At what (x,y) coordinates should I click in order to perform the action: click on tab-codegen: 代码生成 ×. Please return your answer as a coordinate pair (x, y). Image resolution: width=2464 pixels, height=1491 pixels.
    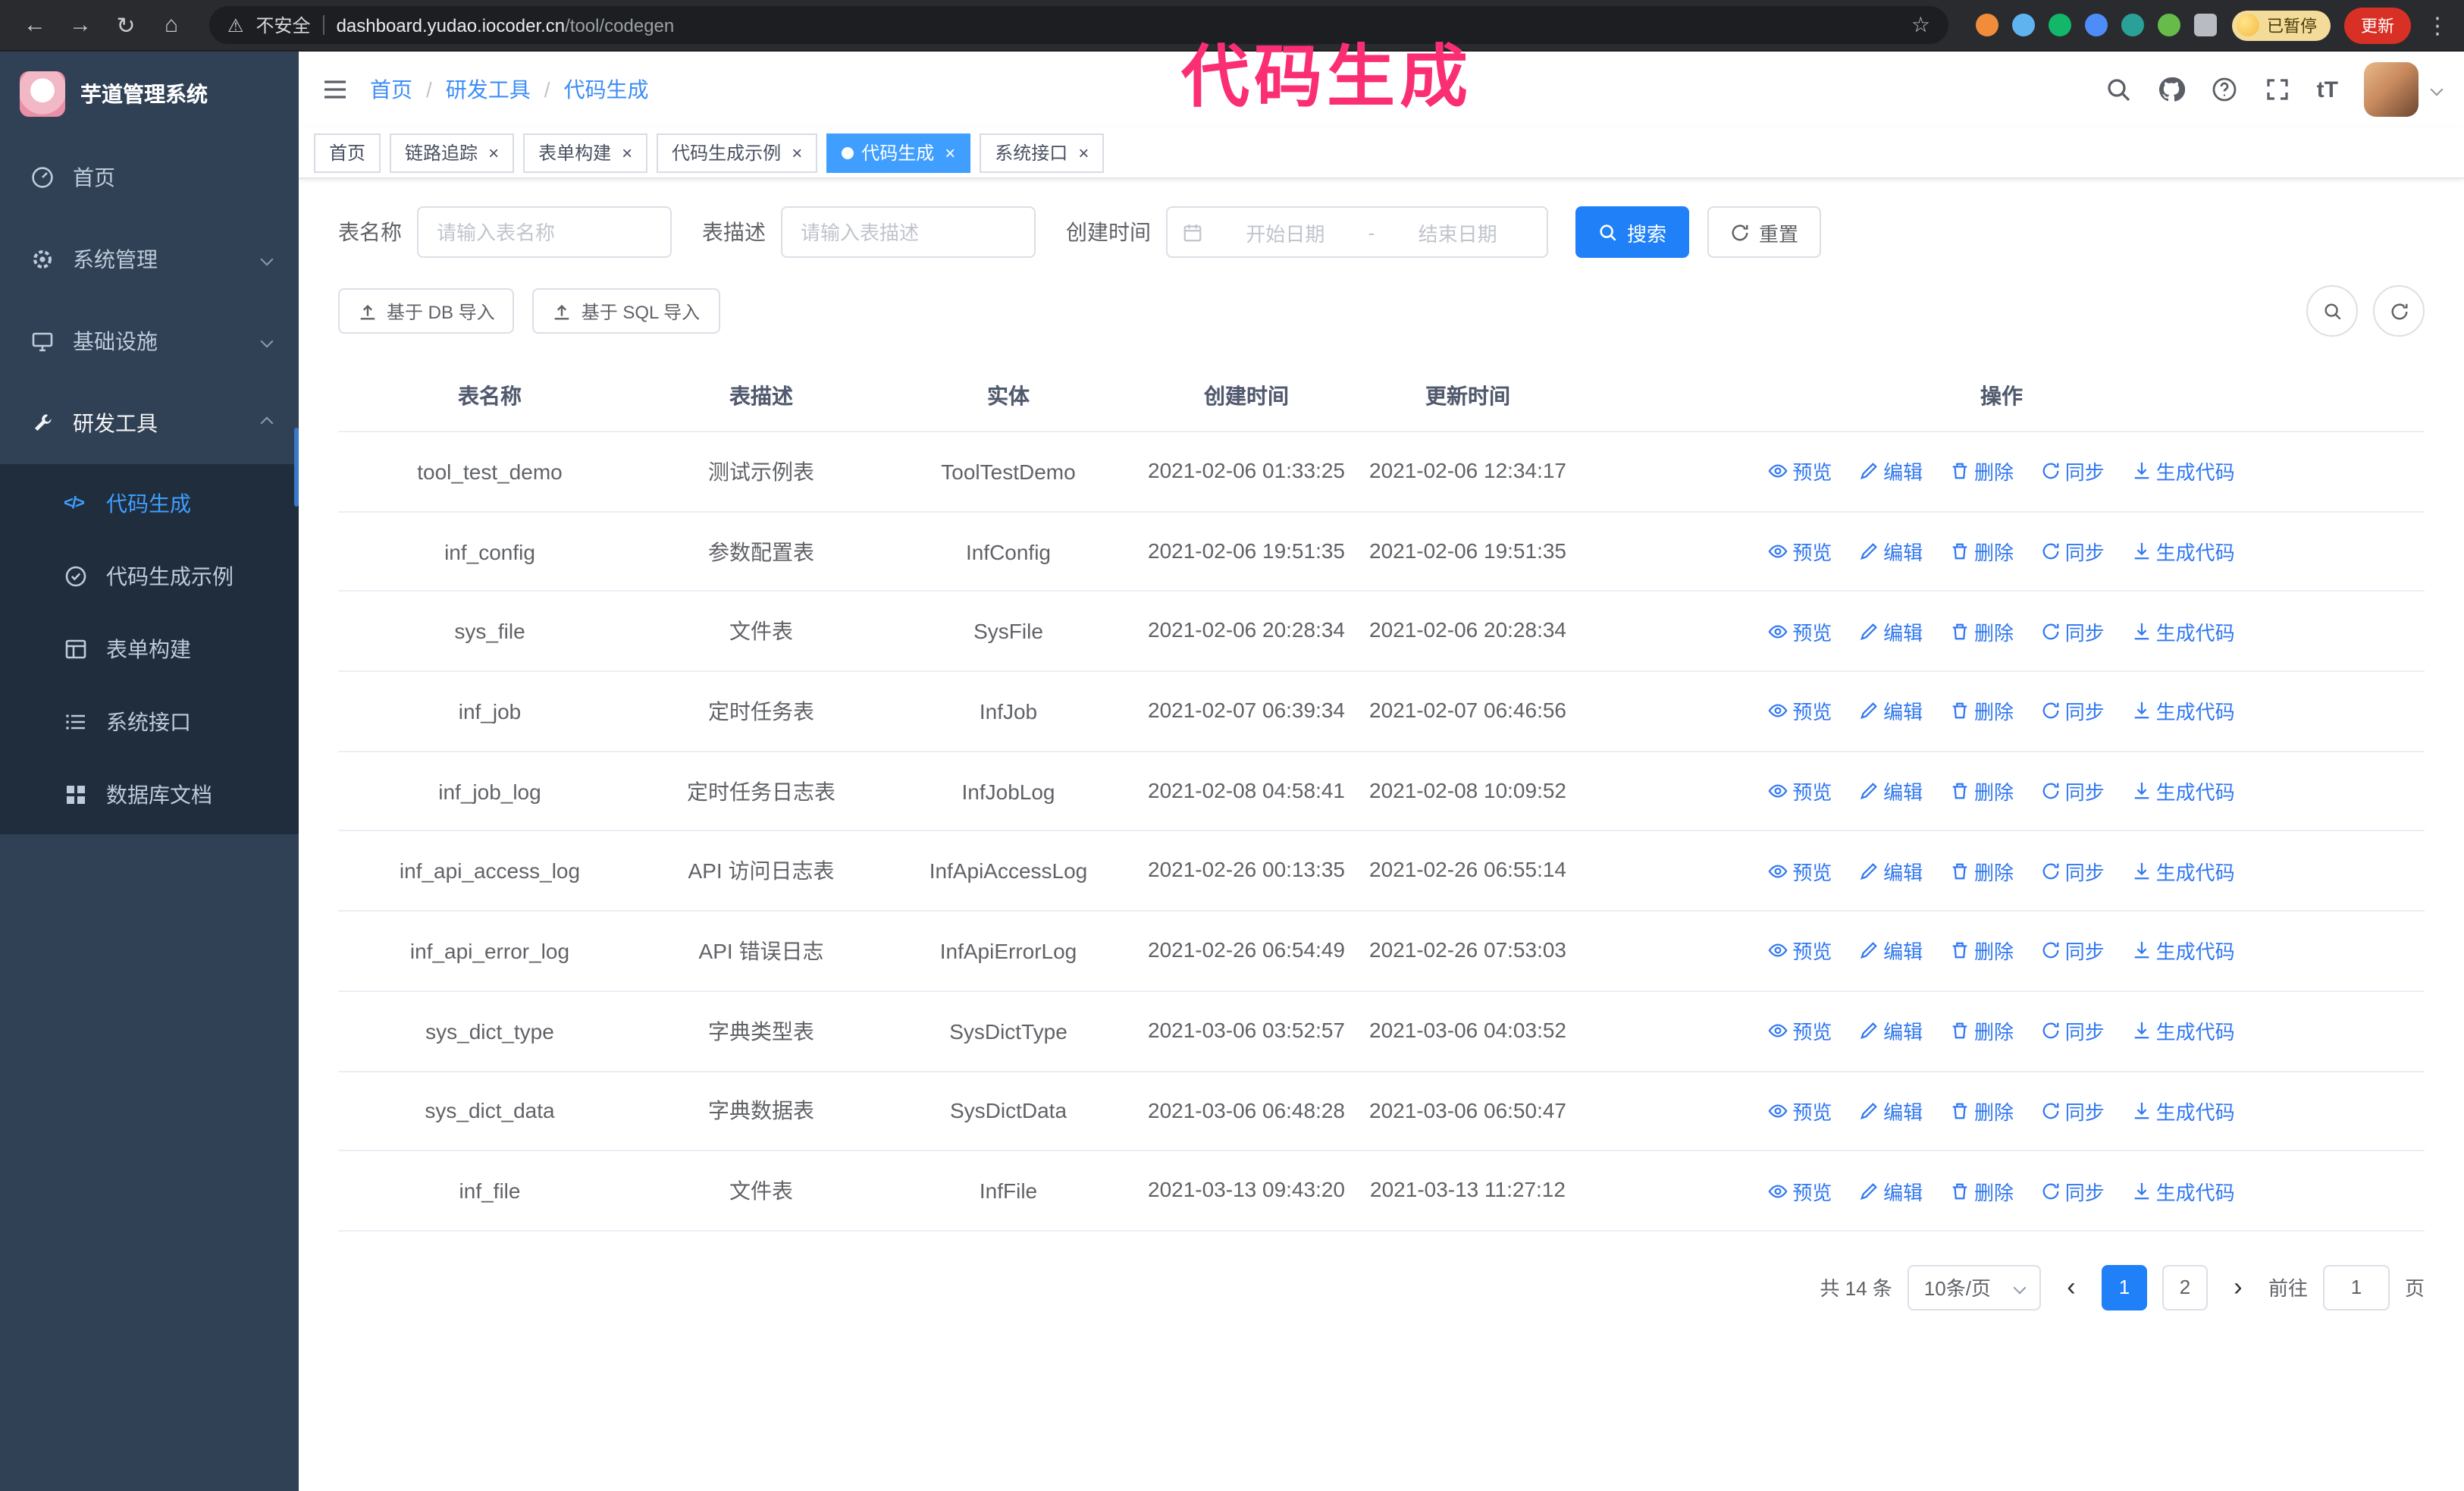
    Looking at the image, I should click on (899, 152).